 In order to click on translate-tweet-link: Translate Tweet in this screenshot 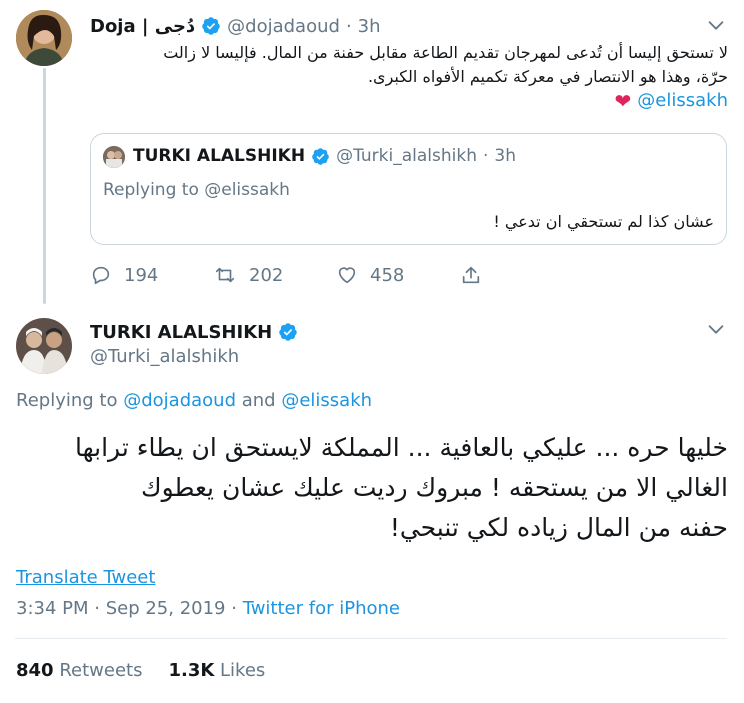, I will do `click(85, 577)`.